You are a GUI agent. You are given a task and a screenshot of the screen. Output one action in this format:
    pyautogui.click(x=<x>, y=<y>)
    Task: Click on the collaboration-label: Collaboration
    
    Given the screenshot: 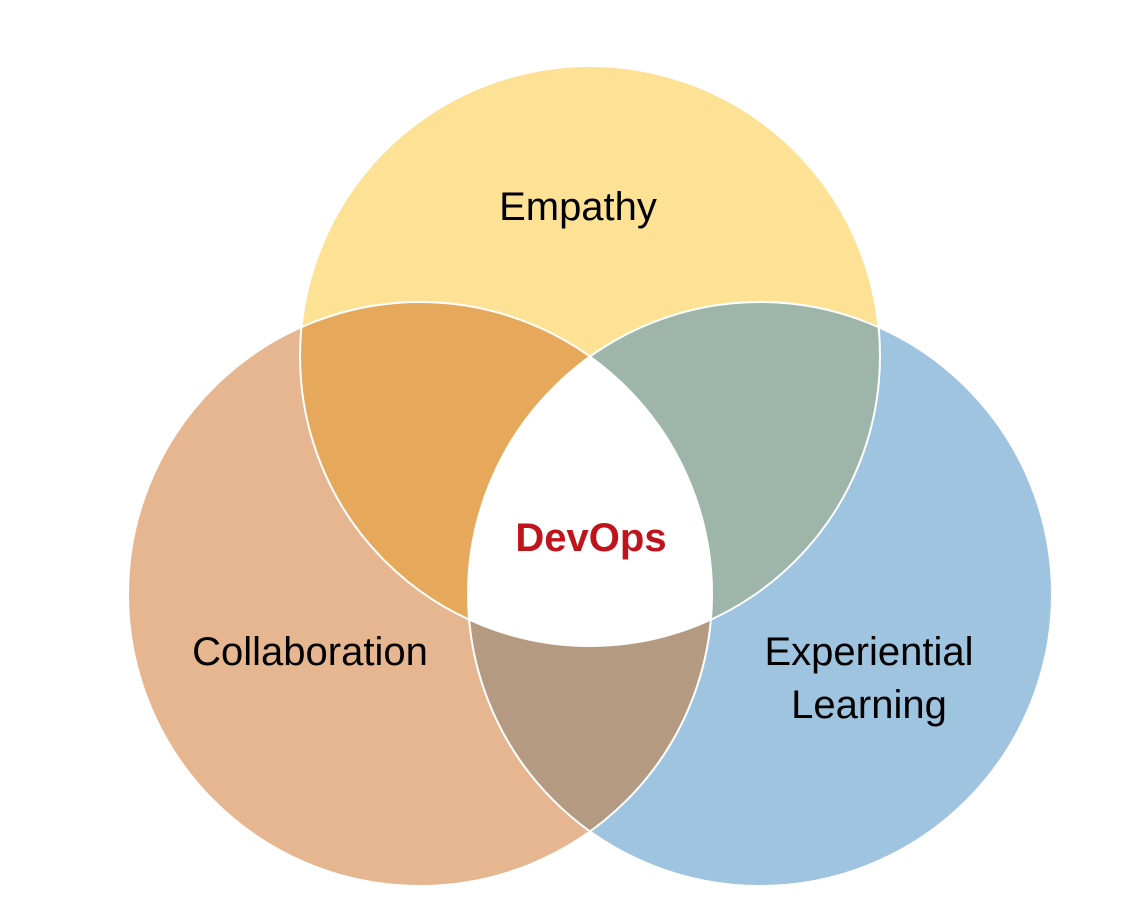 What is the action you would take?
    pyautogui.click(x=310, y=652)
    